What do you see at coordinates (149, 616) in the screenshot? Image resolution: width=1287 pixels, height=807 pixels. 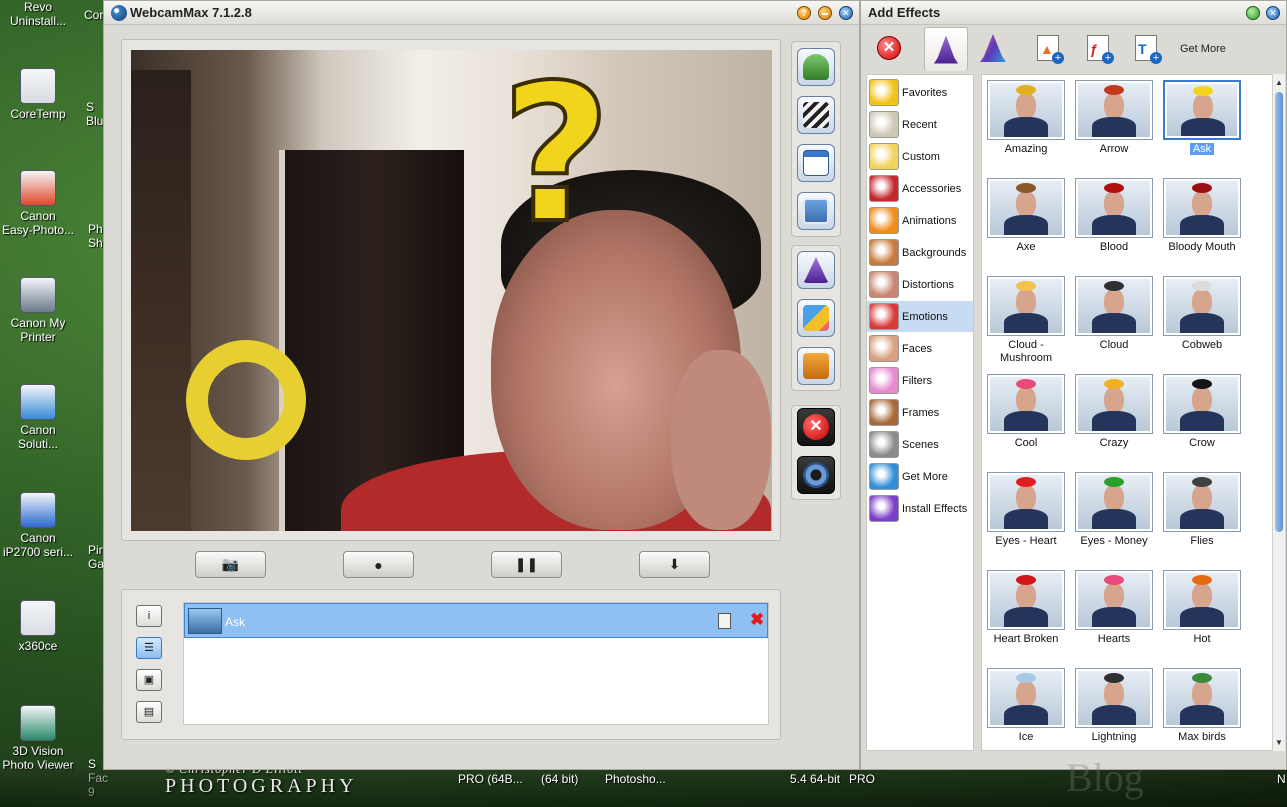 I see `info-toggle: i` at bounding box center [149, 616].